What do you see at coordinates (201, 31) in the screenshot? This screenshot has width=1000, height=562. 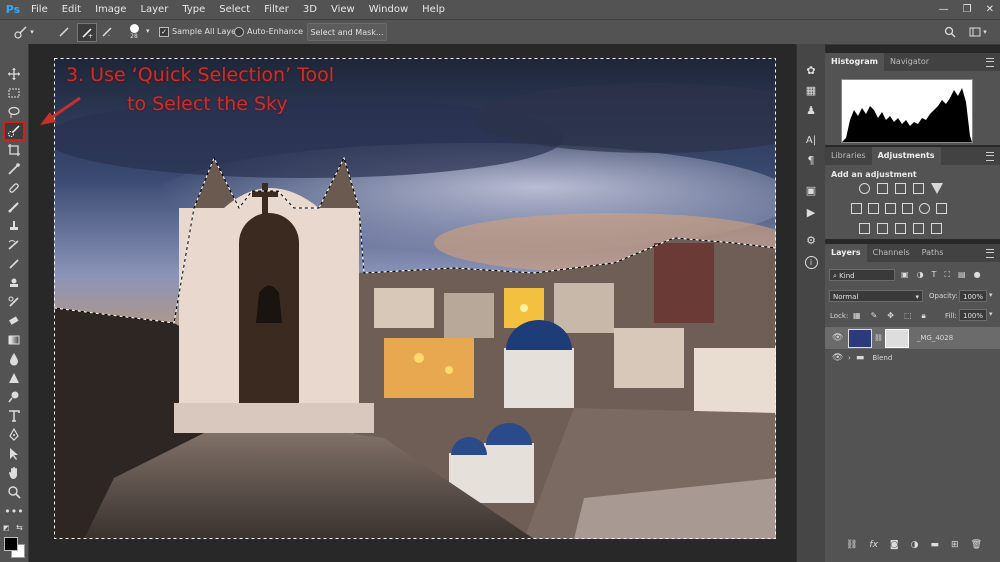 I see `sample-all-layers-checkbox: ✓ Sample All Layers` at bounding box center [201, 31].